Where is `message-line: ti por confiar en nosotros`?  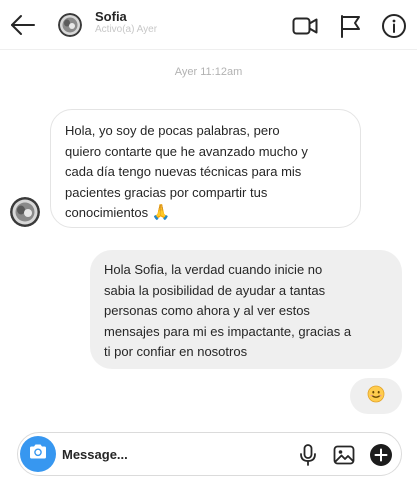
message-line: ti por confiar en nosotros is located at coordinates (176, 351).